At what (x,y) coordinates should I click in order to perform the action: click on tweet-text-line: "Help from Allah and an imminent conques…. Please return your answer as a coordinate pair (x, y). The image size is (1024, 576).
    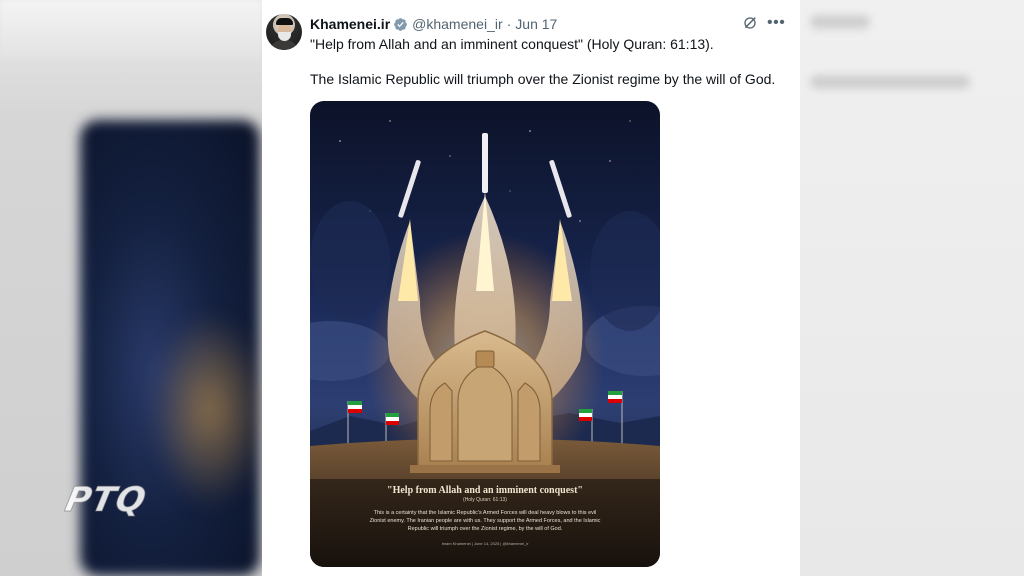
    Looking at the image, I should click on (512, 44).